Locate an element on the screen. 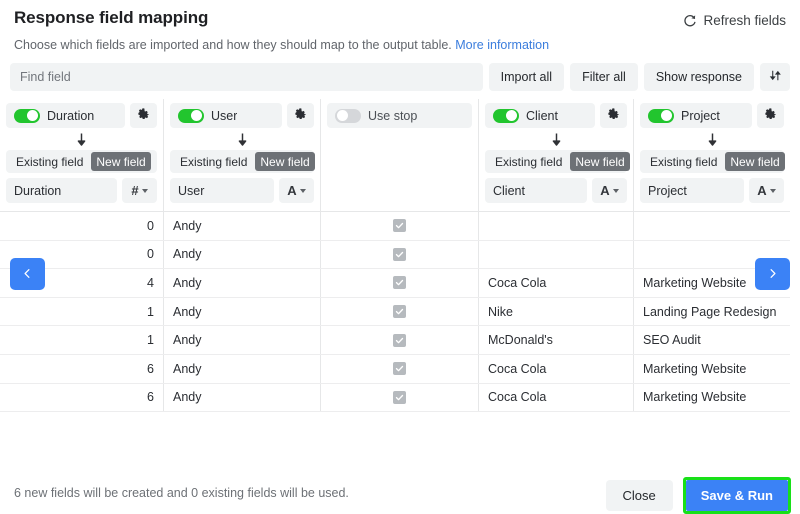  sort-fields-button is located at coordinates (775, 77).